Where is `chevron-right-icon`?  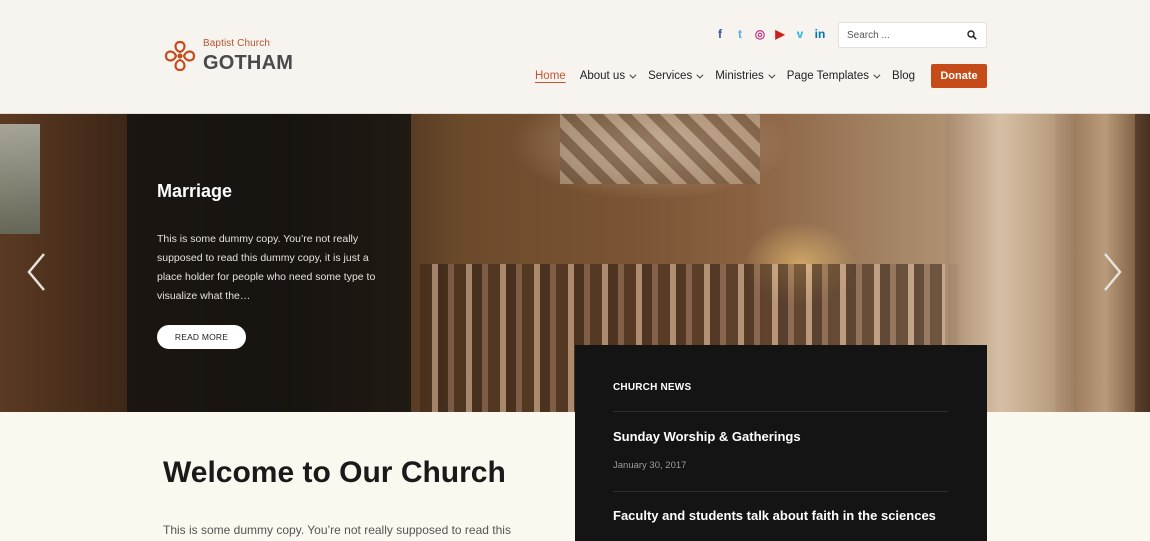
chevron-right-icon is located at coordinates (1113, 272).